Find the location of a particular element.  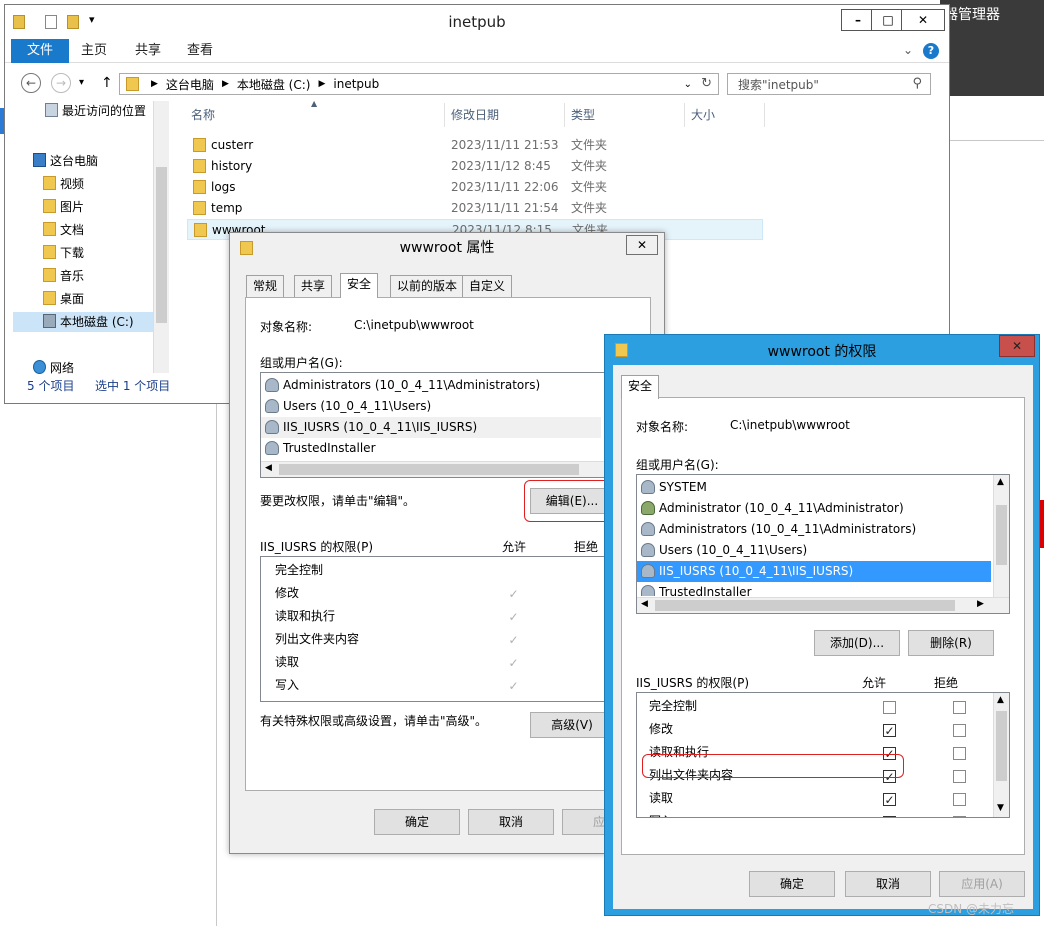

up-button: ↑ is located at coordinates (107, 83).